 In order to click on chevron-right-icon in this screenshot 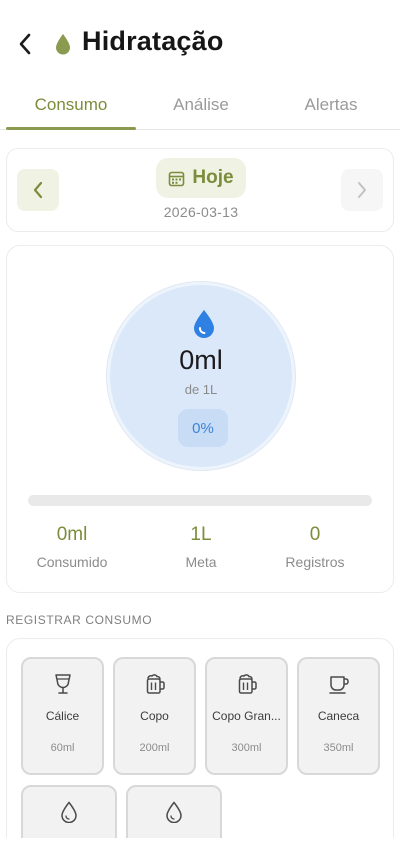, I will do `click(362, 190)`.